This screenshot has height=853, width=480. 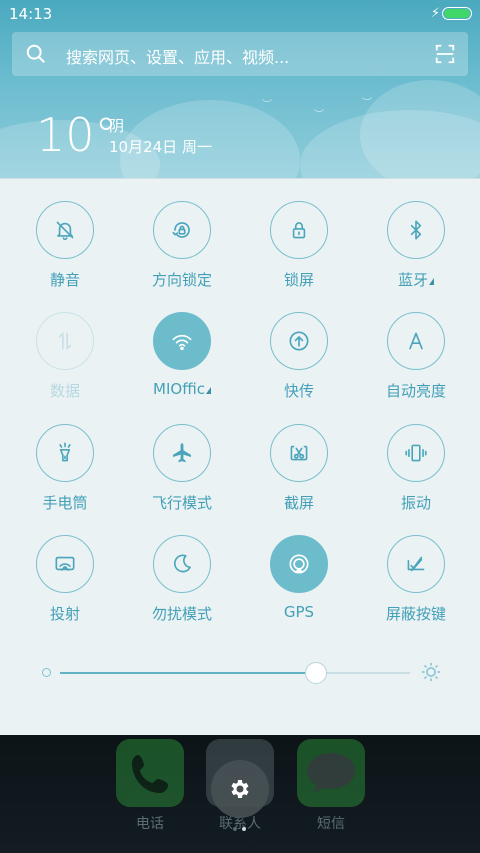 I want to click on toggle-mute-bell: 静音, so click(x=66, y=251).